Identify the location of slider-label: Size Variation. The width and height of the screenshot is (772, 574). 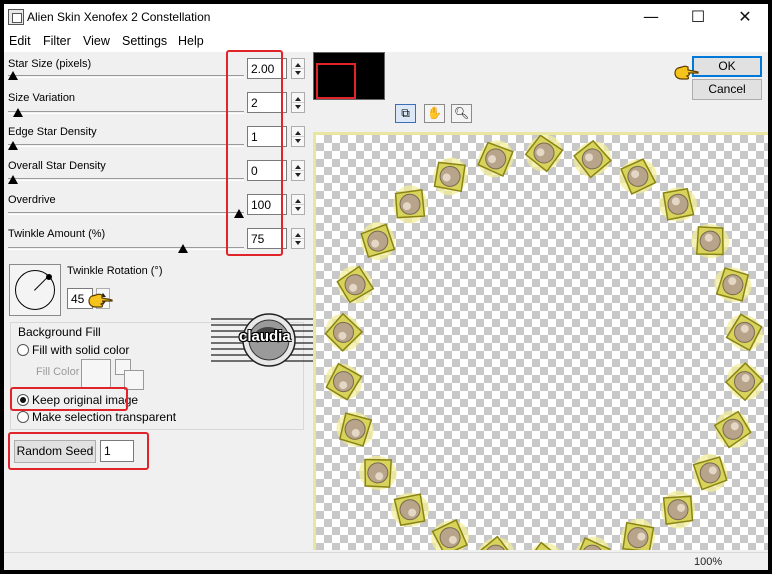
(42, 98).